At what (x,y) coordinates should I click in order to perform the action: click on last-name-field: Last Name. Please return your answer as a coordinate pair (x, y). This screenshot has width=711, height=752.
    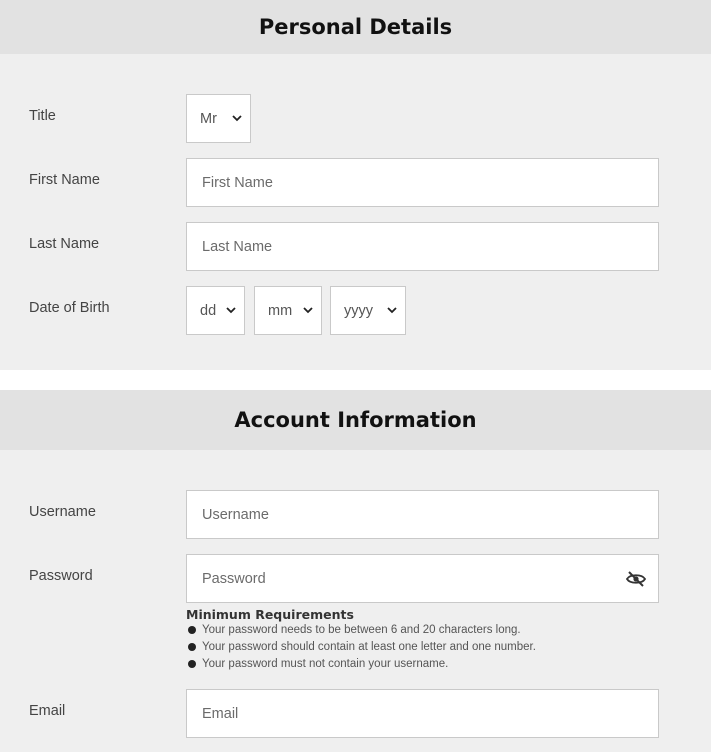
    Looking at the image, I should click on (422, 246).